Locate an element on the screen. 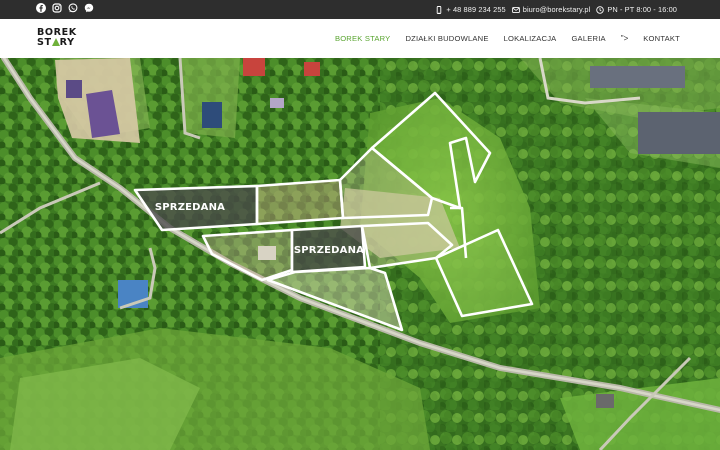  phone-icon is located at coordinates (439, 9).